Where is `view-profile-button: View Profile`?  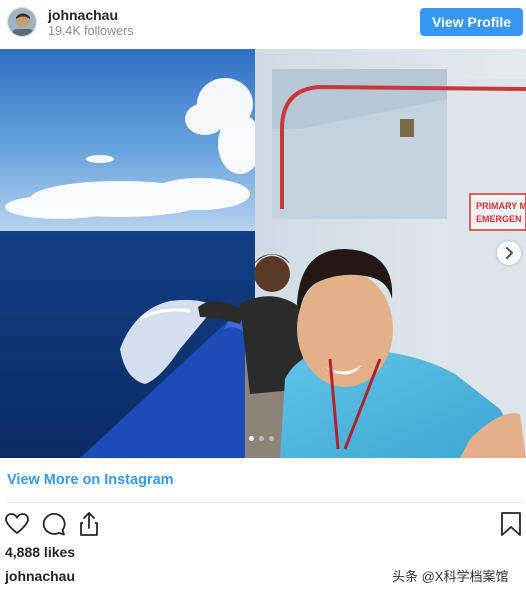
view-profile-button: View Profile is located at coordinates (471, 22).